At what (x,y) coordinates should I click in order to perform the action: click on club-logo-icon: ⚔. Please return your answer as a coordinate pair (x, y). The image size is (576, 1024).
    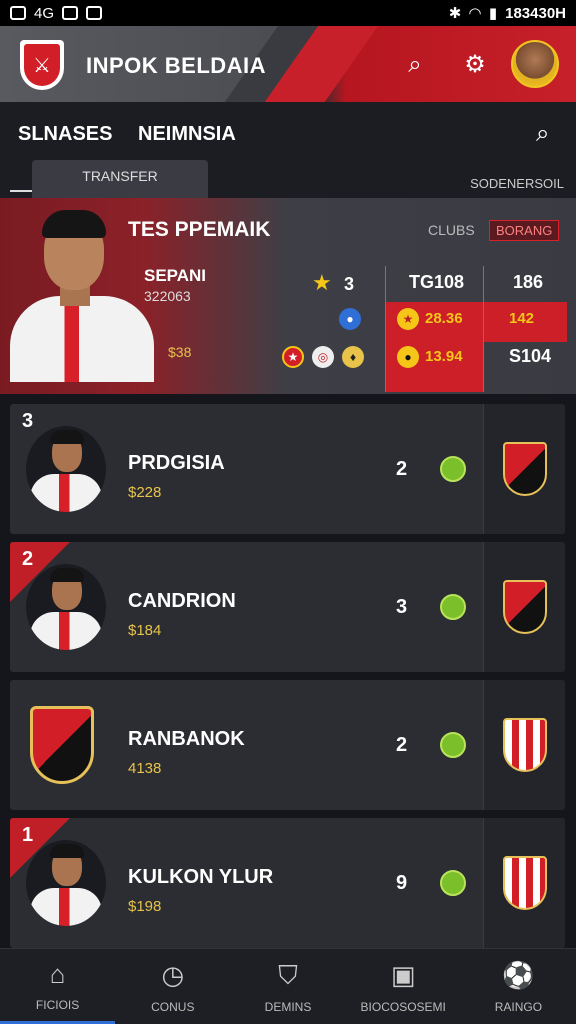
    Looking at the image, I should click on (42, 65).